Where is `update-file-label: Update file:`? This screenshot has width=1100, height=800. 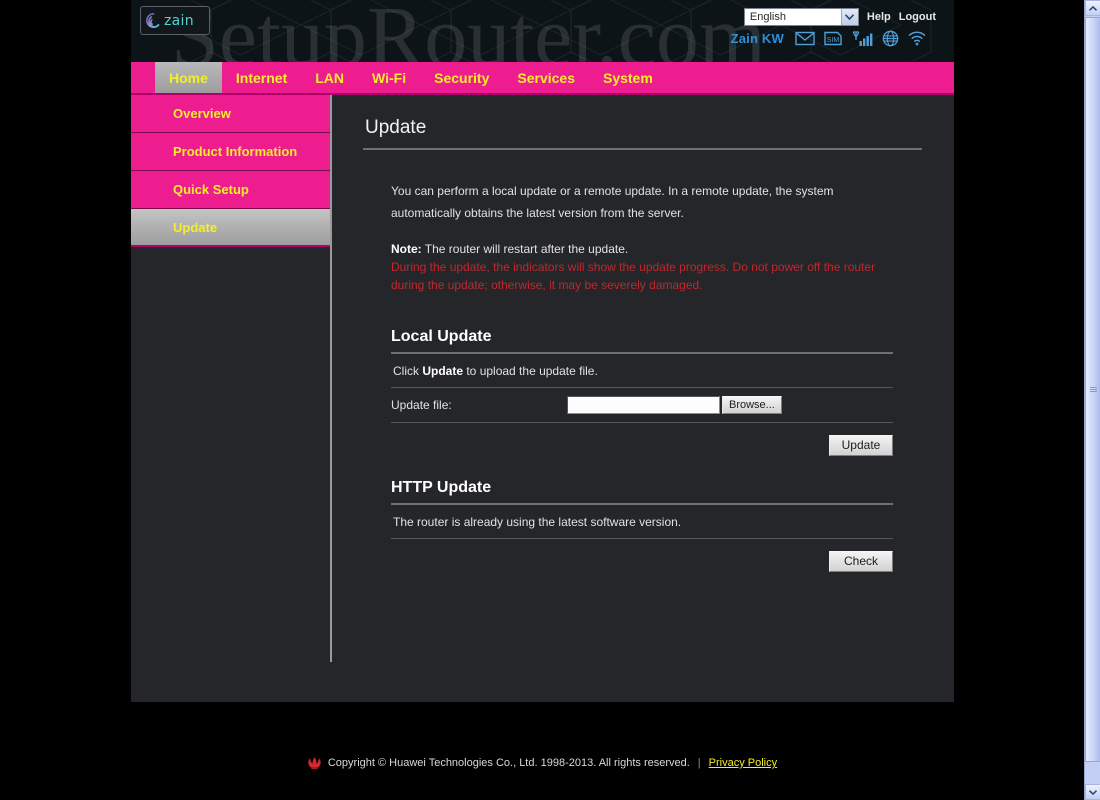 update-file-label: Update file: is located at coordinates (421, 405).